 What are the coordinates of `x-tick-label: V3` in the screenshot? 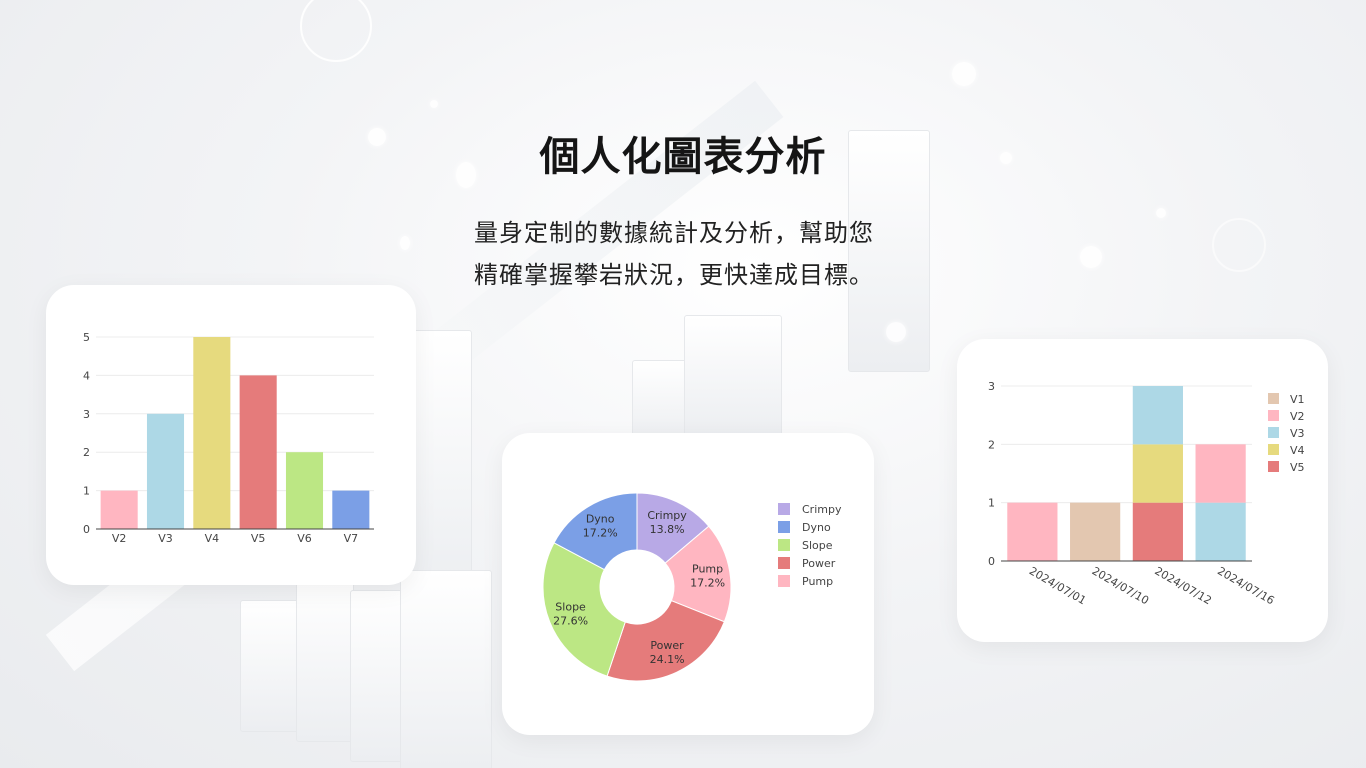 It's located at (165, 538).